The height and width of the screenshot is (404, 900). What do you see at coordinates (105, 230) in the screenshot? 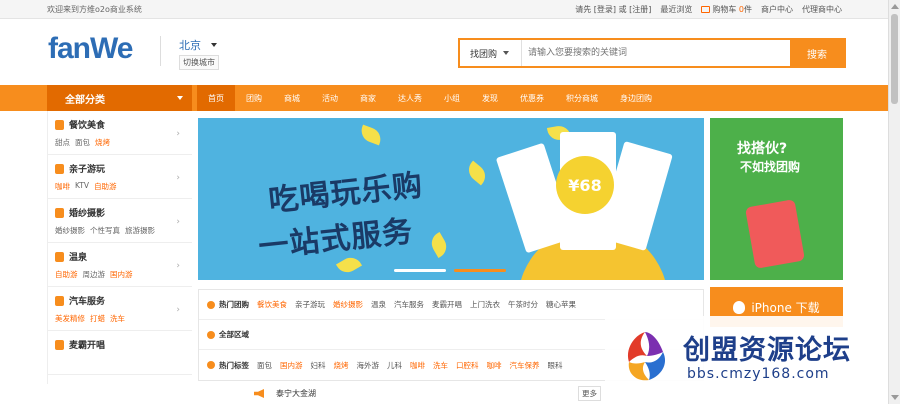
I see `subcategory-link: 个性写真` at bounding box center [105, 230].